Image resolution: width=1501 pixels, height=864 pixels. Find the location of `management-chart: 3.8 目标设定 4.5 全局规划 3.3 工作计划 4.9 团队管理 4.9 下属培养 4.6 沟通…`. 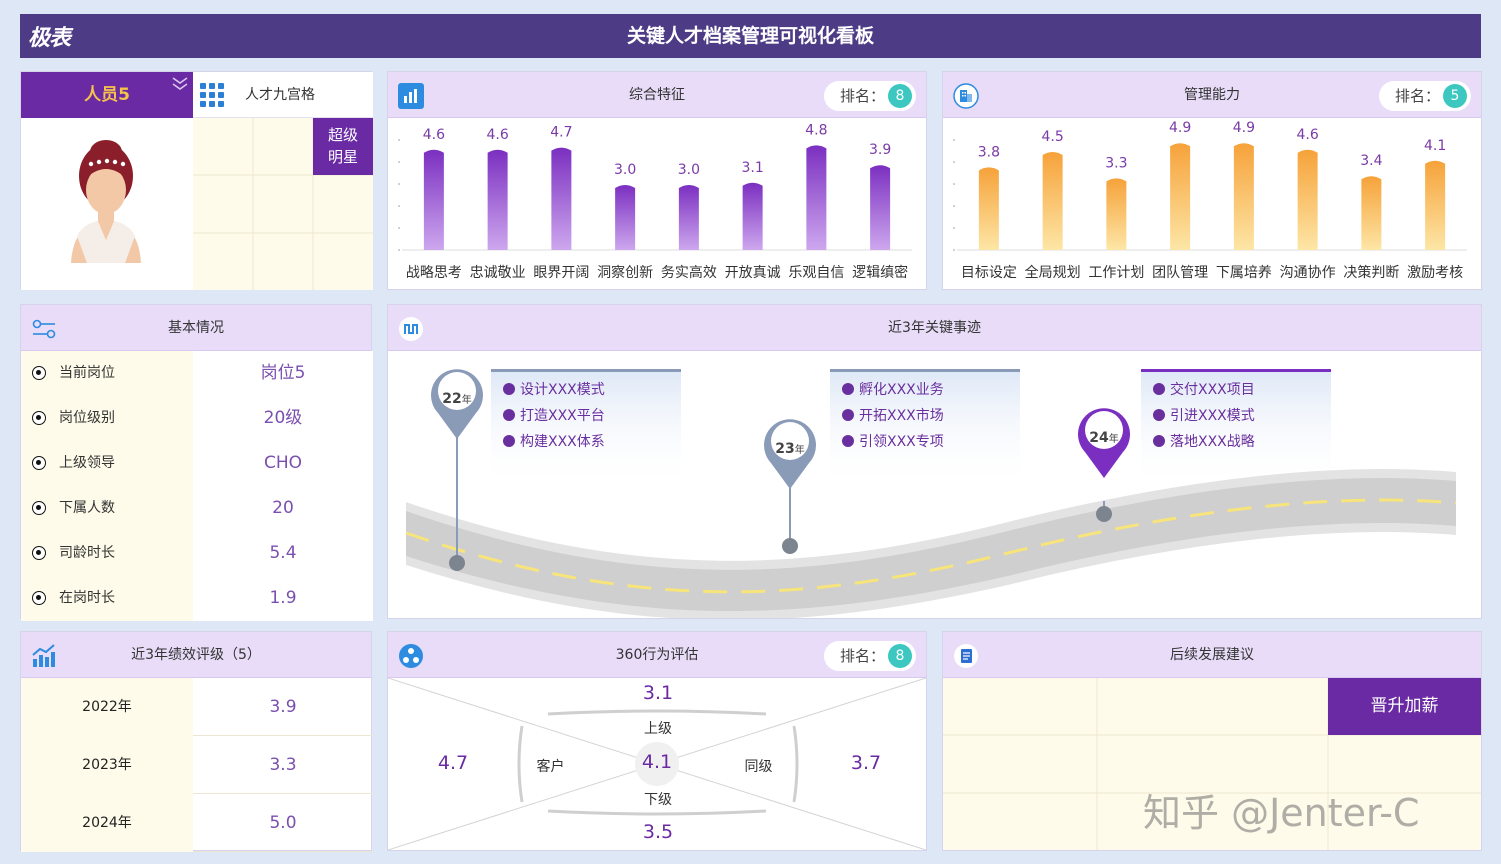

management-chart: 3.8 目标设定 4.5 全局规划 3.3 工作计划 4.9 团队管理 4.9 下属培养 4.6 沟通… is located at coordinates (1210, 200).